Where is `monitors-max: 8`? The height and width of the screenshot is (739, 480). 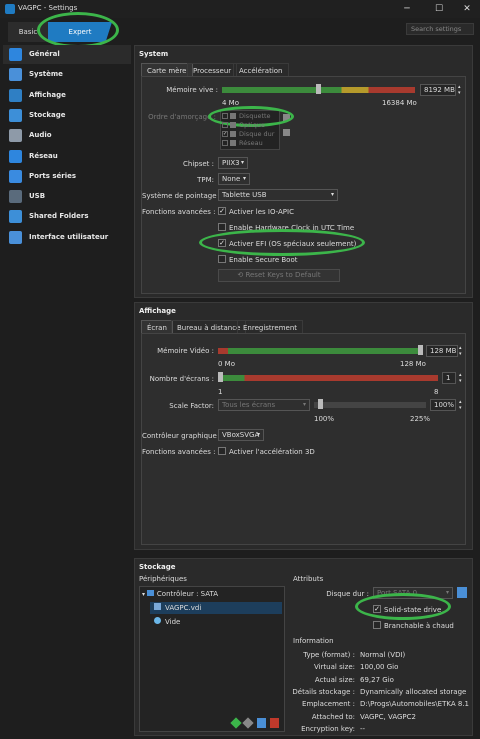
monitors-max: 8 is located at coordinates (436, 392).